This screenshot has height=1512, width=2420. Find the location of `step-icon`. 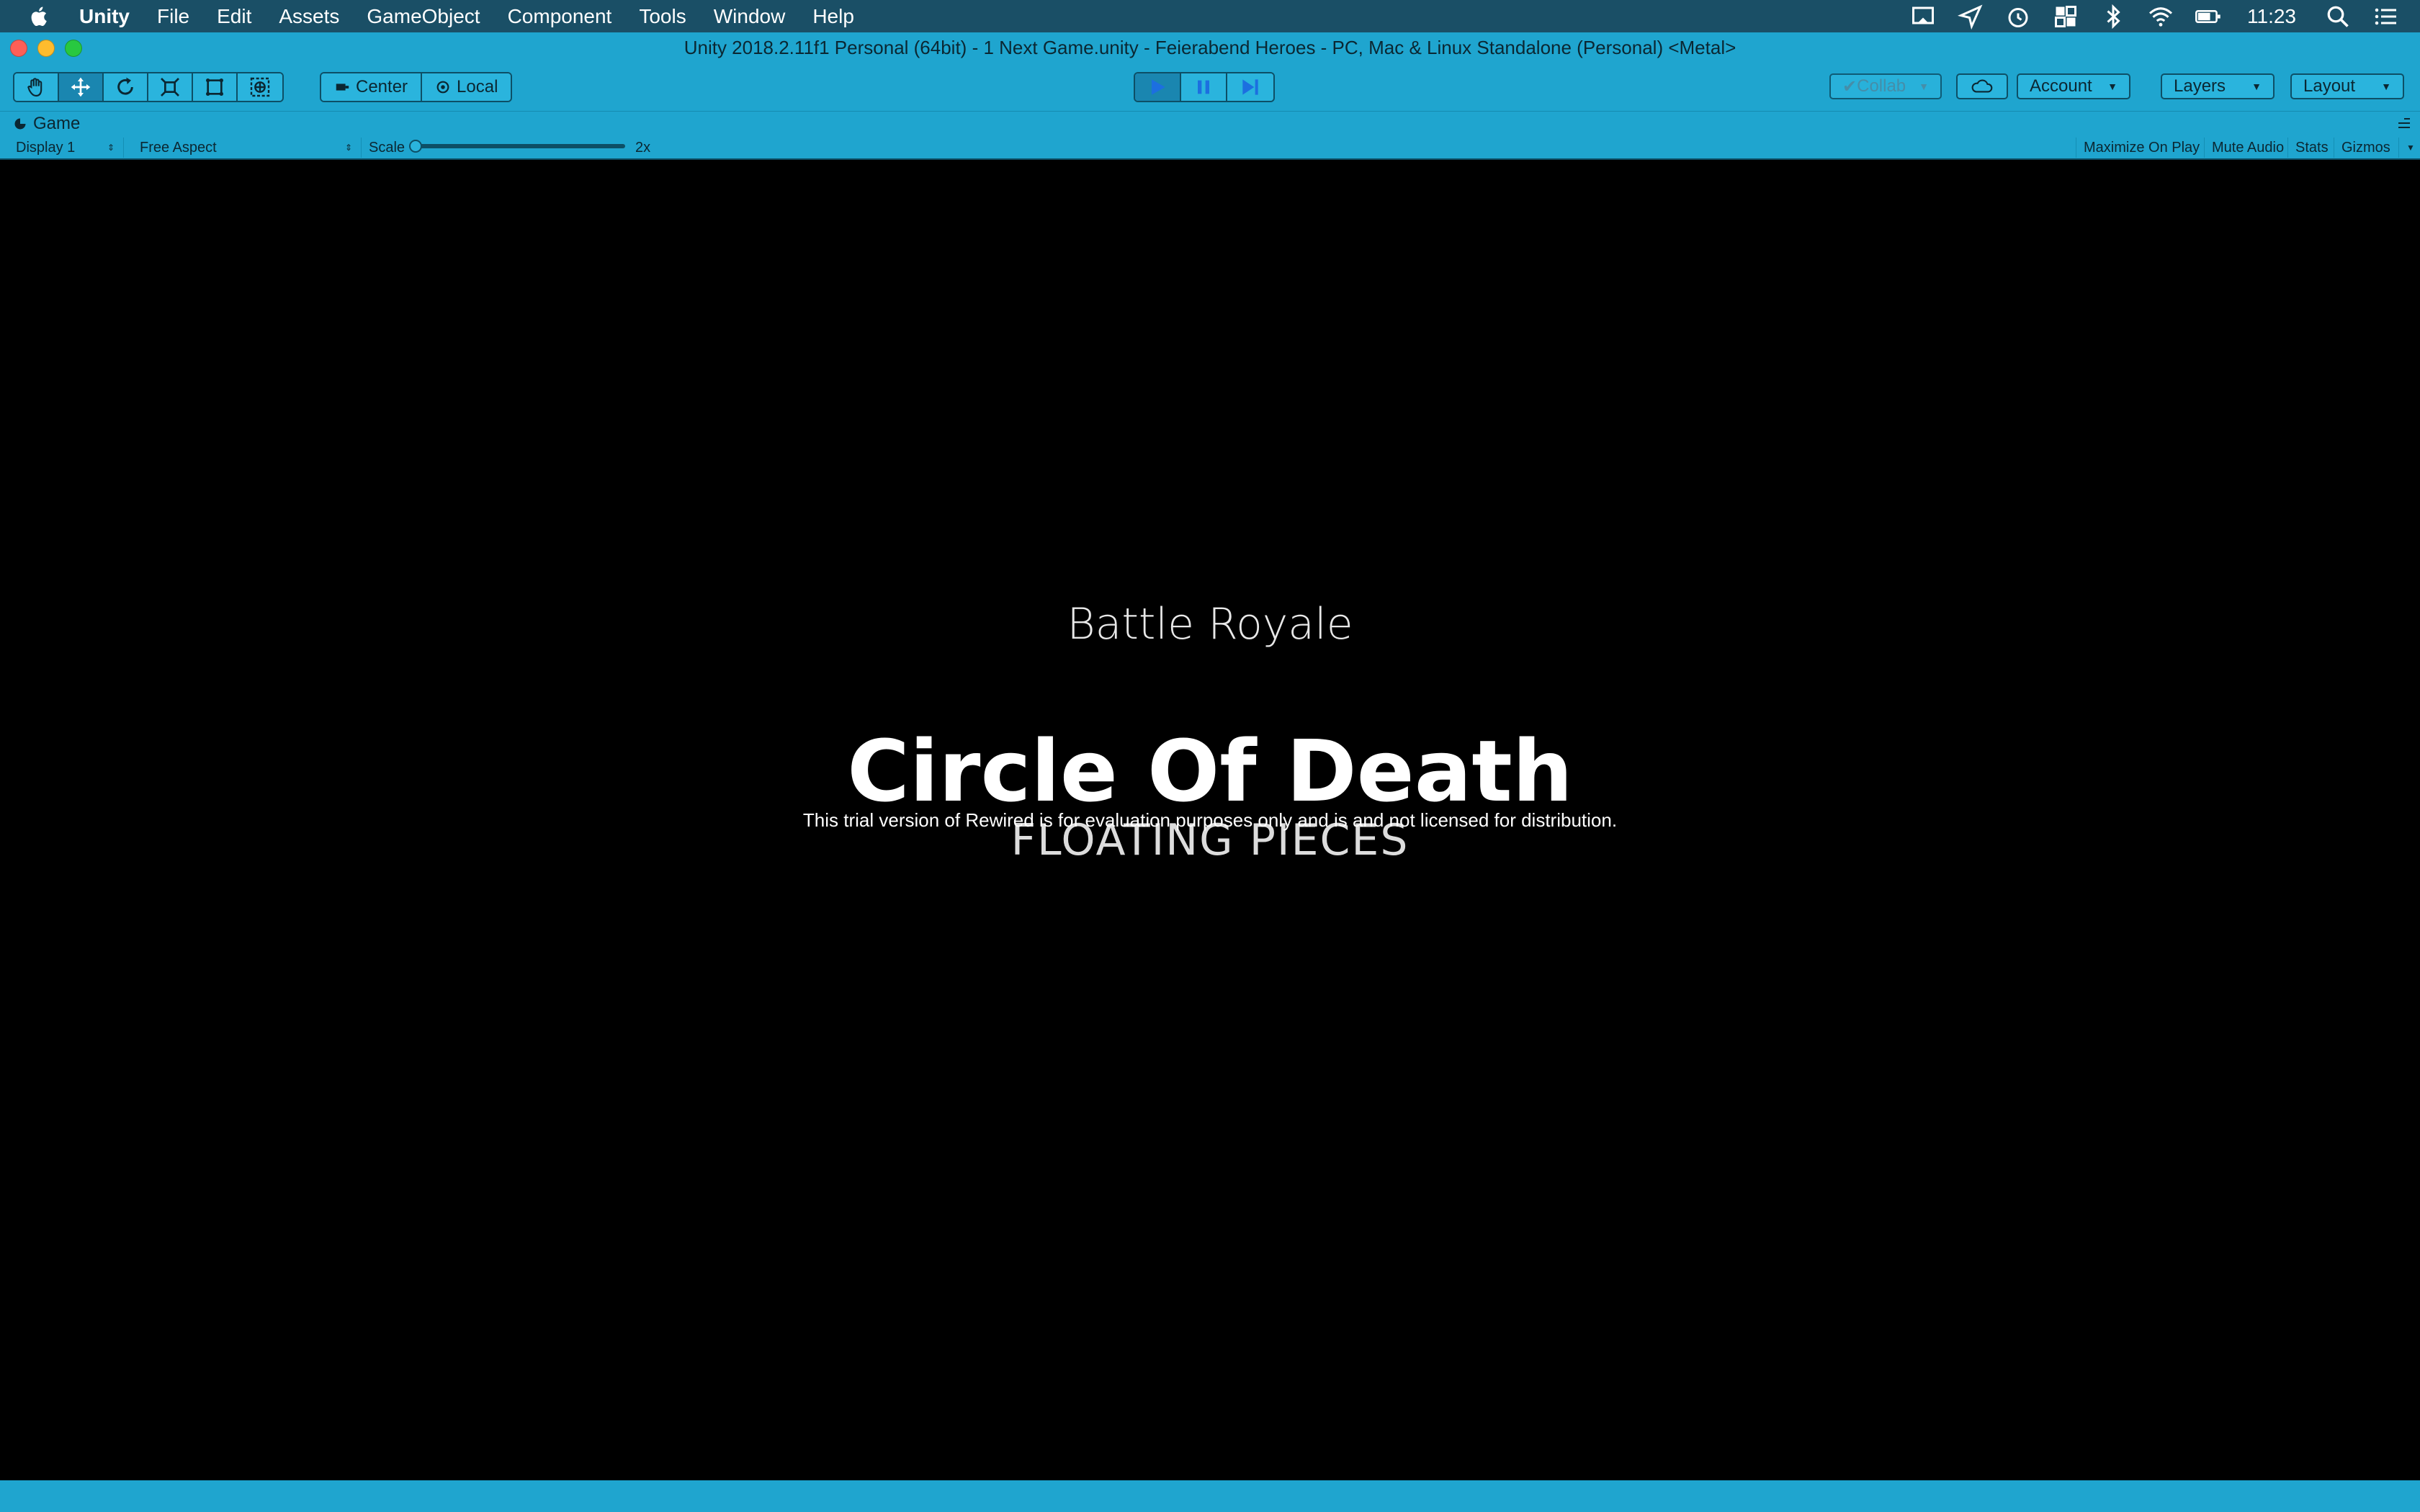

step-icon is located at coordinates (1250, 87).